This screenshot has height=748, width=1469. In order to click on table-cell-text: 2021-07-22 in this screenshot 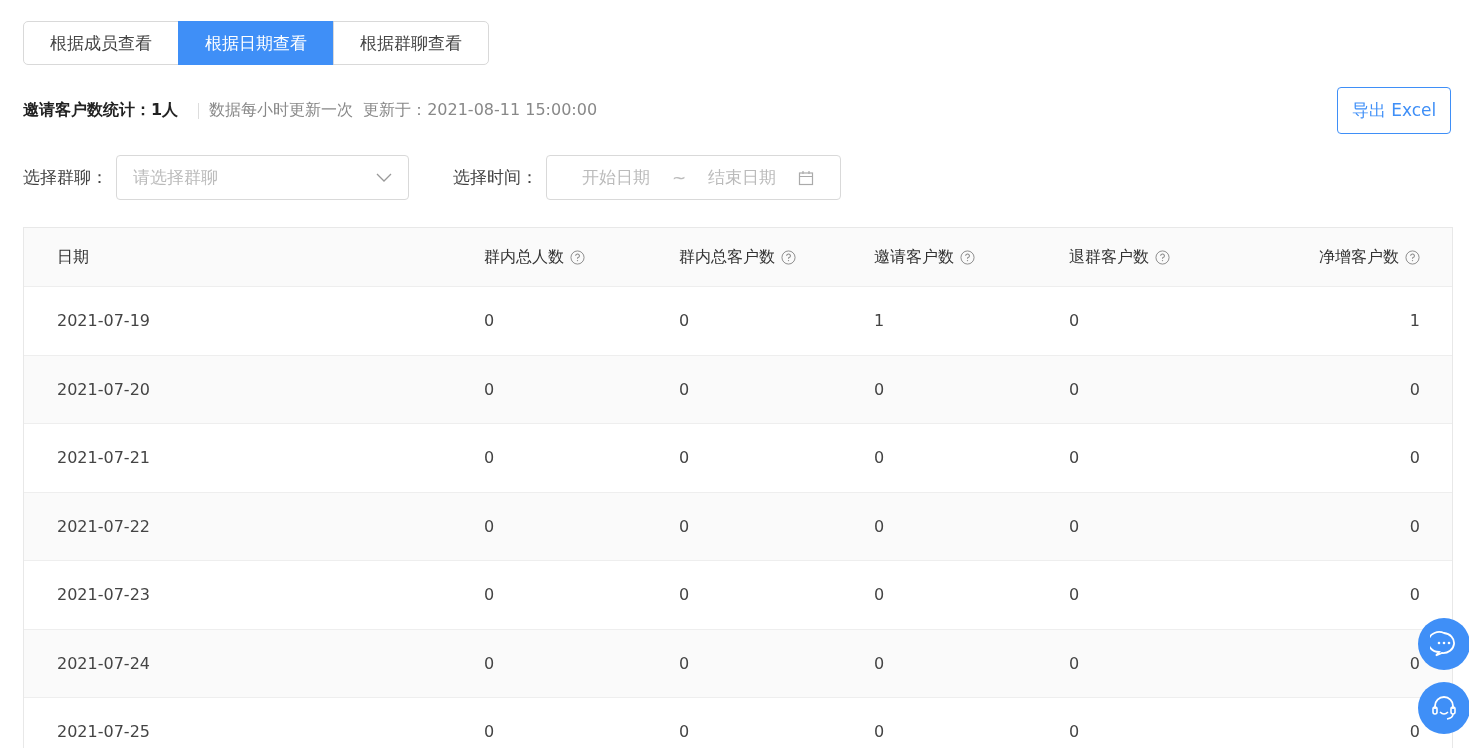, I will do `click(103, 526)`.